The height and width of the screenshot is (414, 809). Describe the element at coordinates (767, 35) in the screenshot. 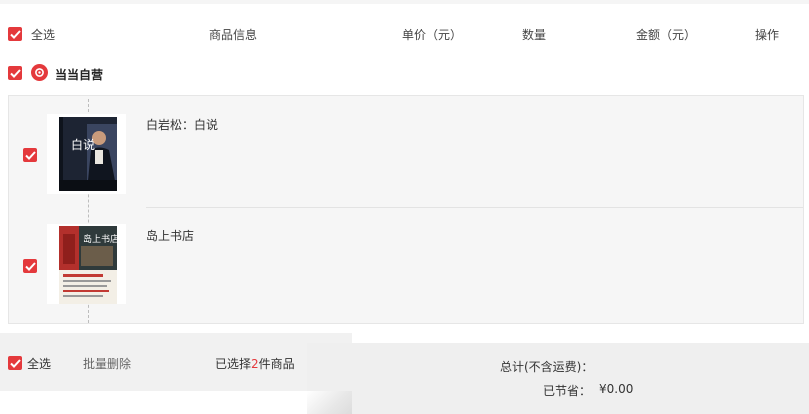

I see `column-action: 操作` at that location.